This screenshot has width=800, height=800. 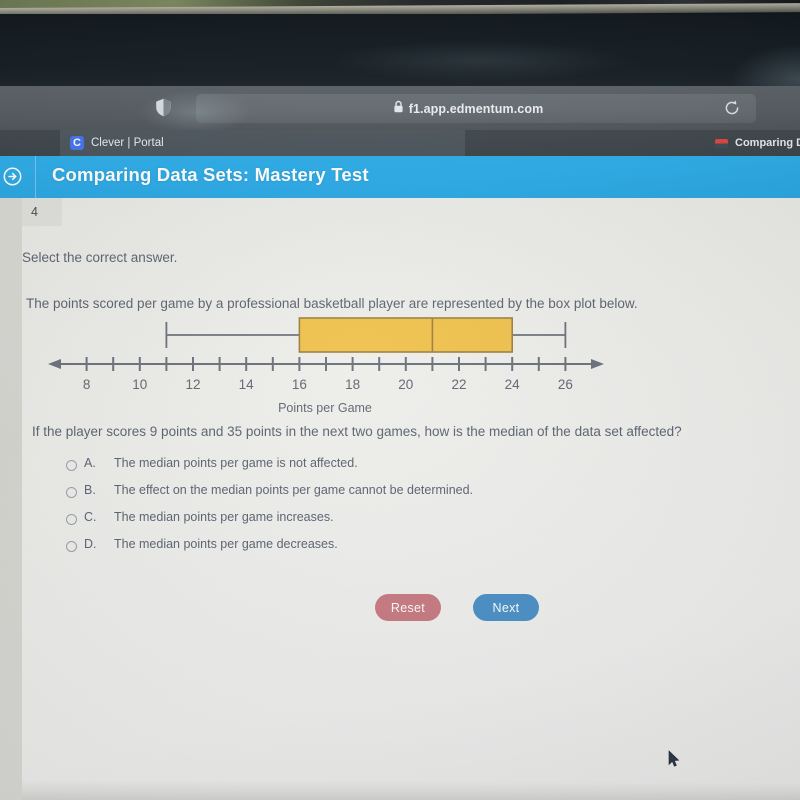 I want to click on svg-text: Points per Game, so click(x=325, y=408).